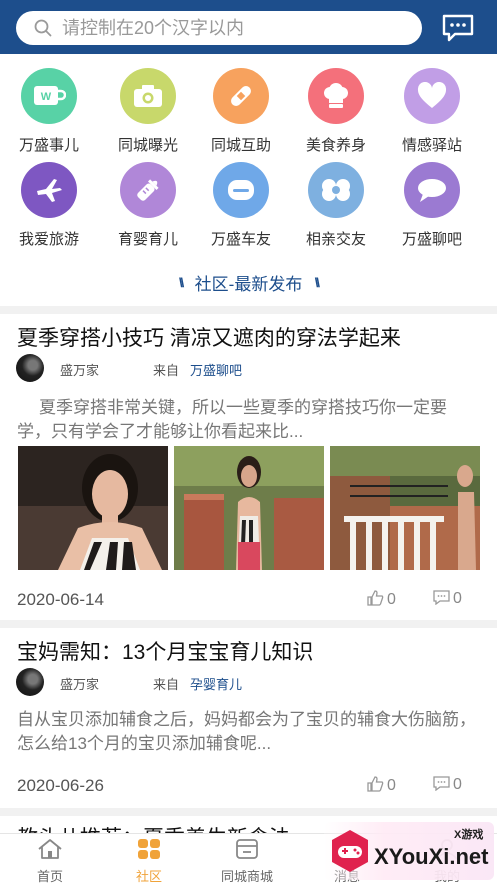 The width and height of the screenshot is (497, 883). Describe the element at coordinates (49, 876) in the screenshot. I see `tab-label: 首页` at that location.